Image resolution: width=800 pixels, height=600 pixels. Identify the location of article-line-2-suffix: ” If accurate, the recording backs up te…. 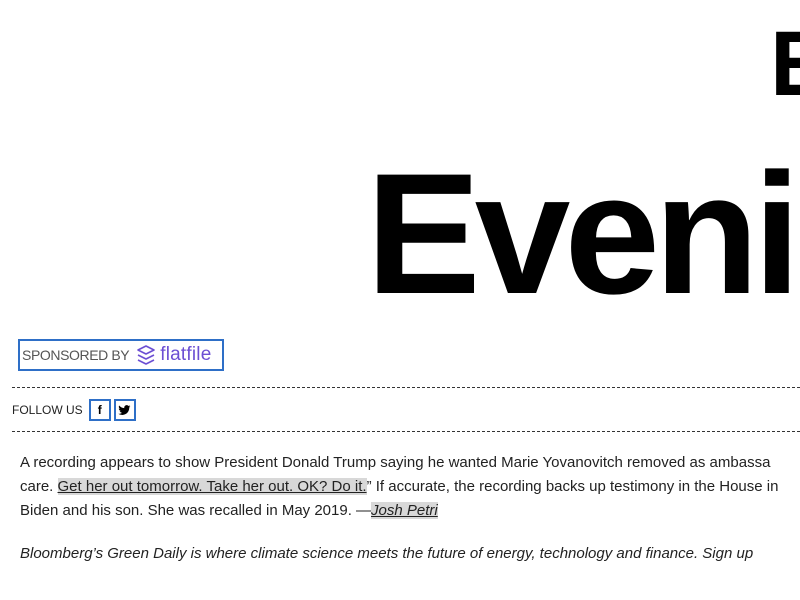
(572, 486).